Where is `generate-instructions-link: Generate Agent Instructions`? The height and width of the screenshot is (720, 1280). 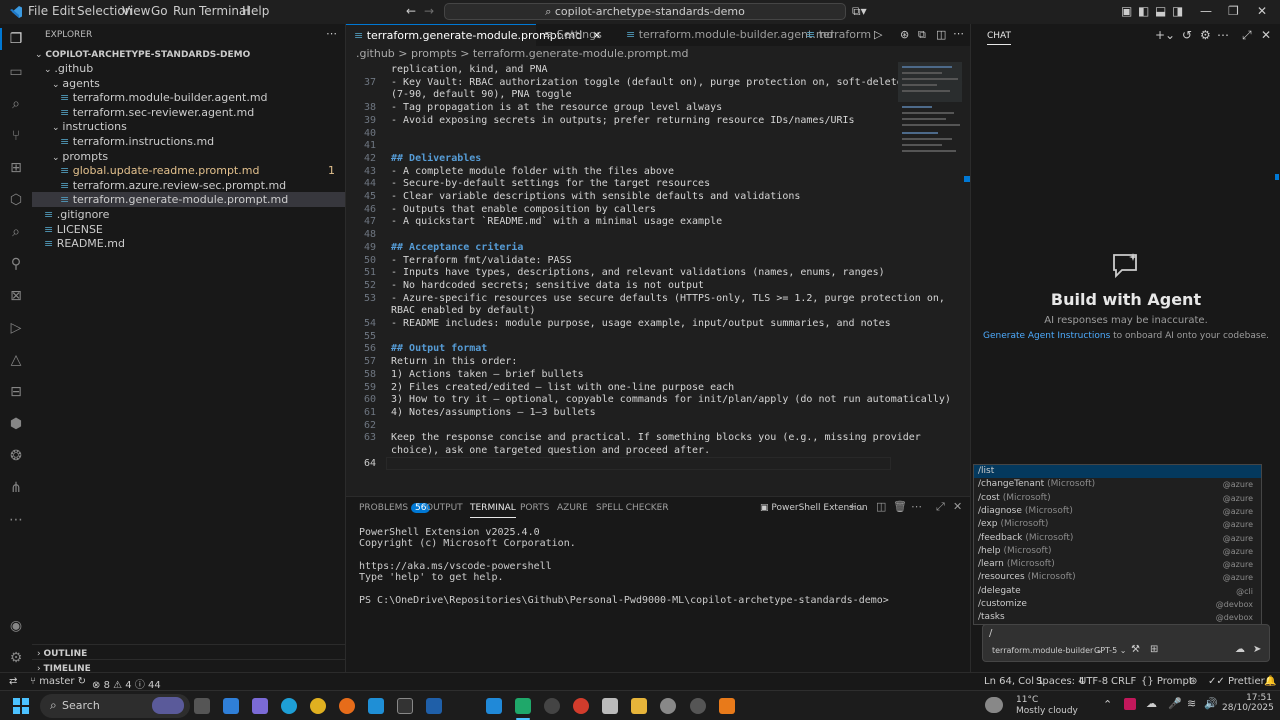 generate-instructions-link: Generate Agent Instructions is located at coordinates (1046, 336).